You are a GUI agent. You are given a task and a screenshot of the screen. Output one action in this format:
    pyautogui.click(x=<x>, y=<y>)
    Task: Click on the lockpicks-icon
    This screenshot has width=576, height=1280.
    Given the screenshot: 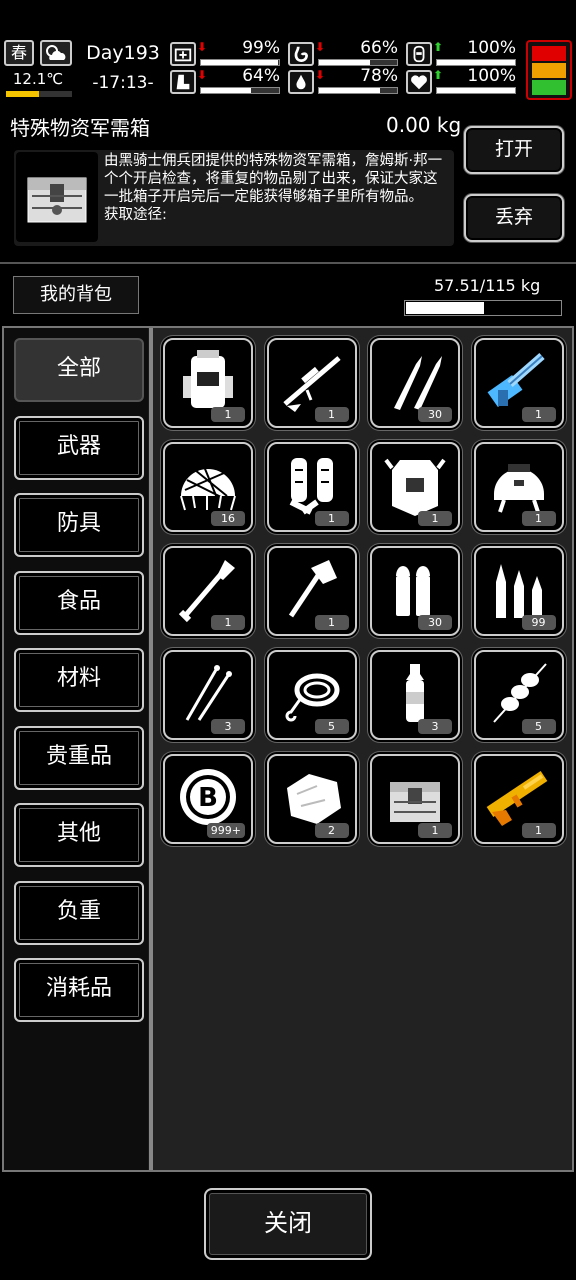 What is the action you would take?
    pyautogui.click(x=208, y=693)
    